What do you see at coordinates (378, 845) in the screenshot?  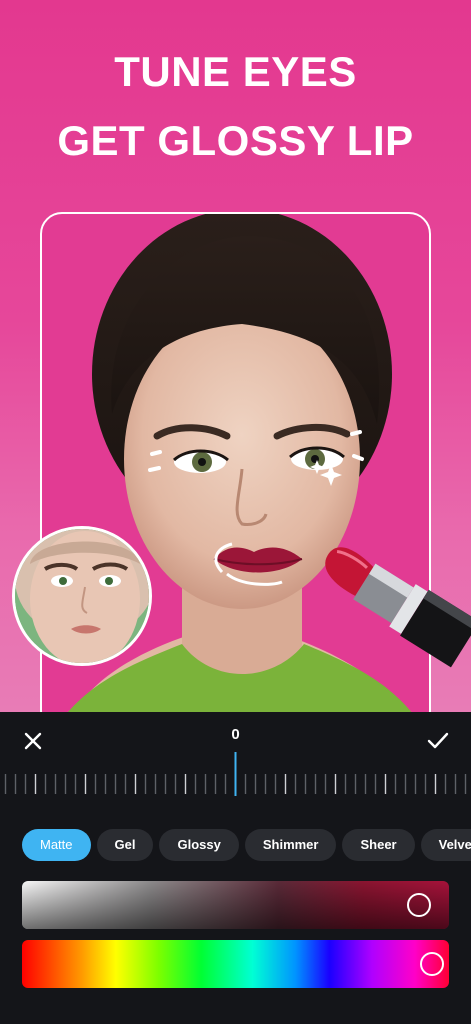 I see `chip-sheer: Sheer` at bounding box center [378, 845].